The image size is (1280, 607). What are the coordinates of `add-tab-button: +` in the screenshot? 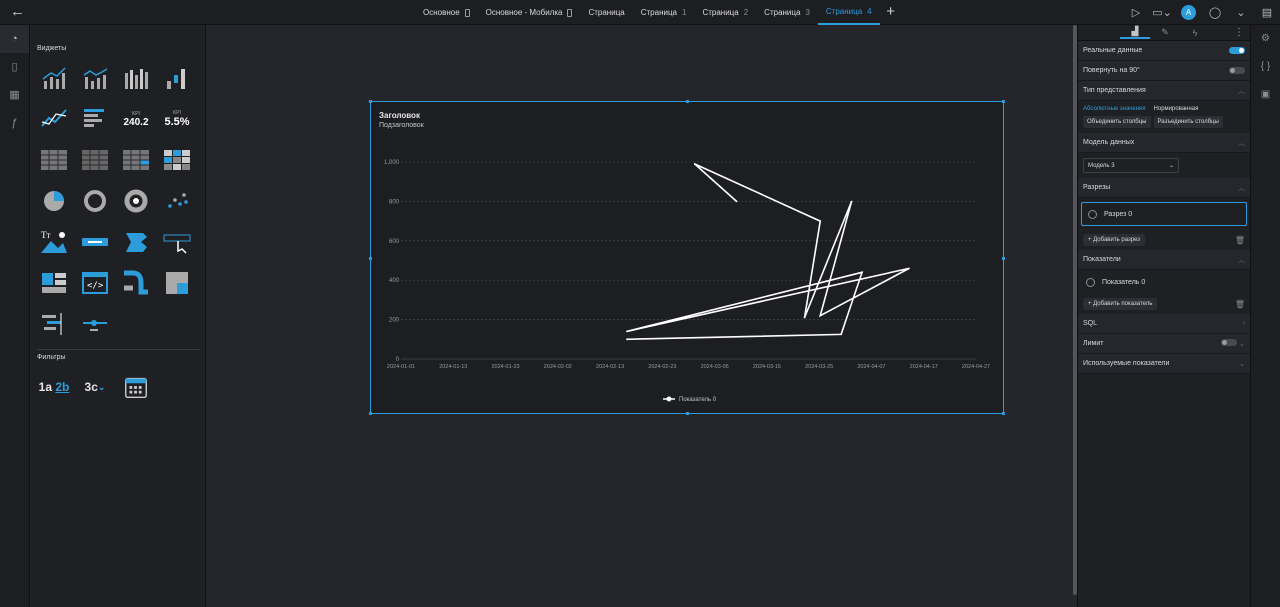 It's located at (891, 12).